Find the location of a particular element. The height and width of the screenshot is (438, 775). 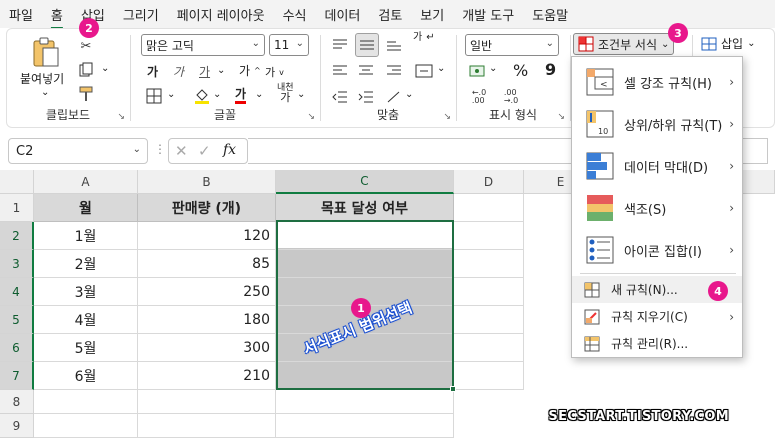

bold-button: 가 is located at coordinates (152, 71).